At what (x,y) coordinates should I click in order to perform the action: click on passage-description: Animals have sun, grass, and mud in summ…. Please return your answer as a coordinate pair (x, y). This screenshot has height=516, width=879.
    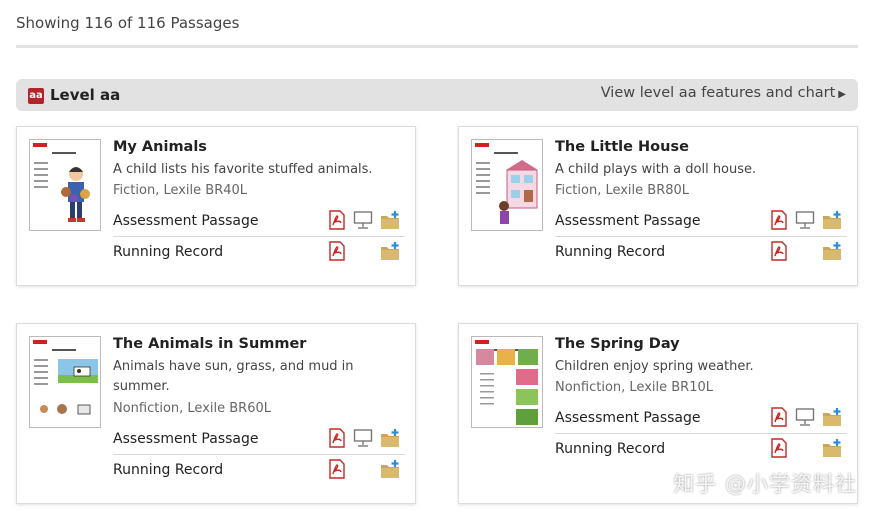
    Looking at the image, I should click on (233, 376).